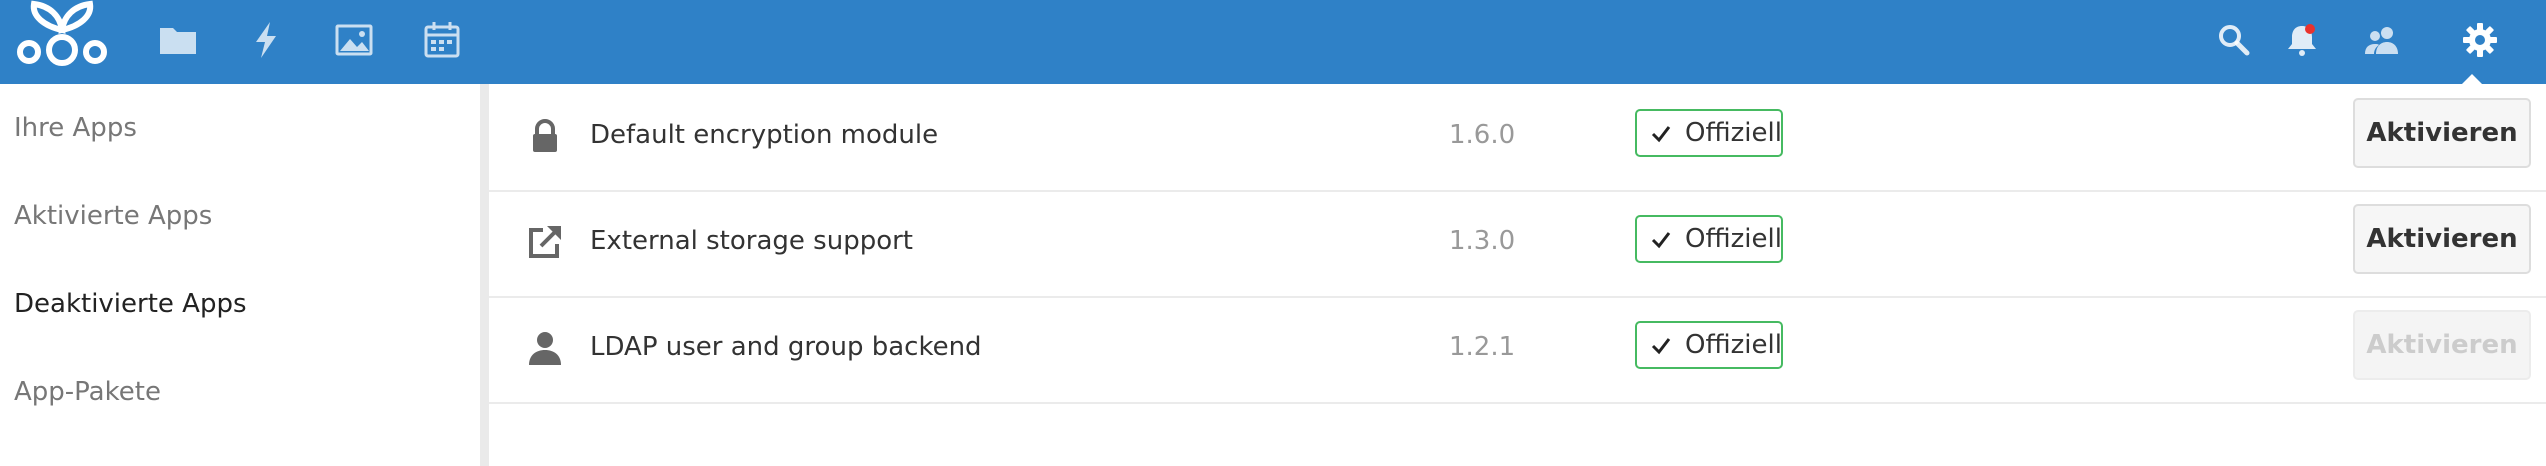 The image size is (2546, 466). What do you see at coordinates (1482, 135) in the screenshot?
I see `app-version: 1.6.0` at bounding box center [1482, 135].